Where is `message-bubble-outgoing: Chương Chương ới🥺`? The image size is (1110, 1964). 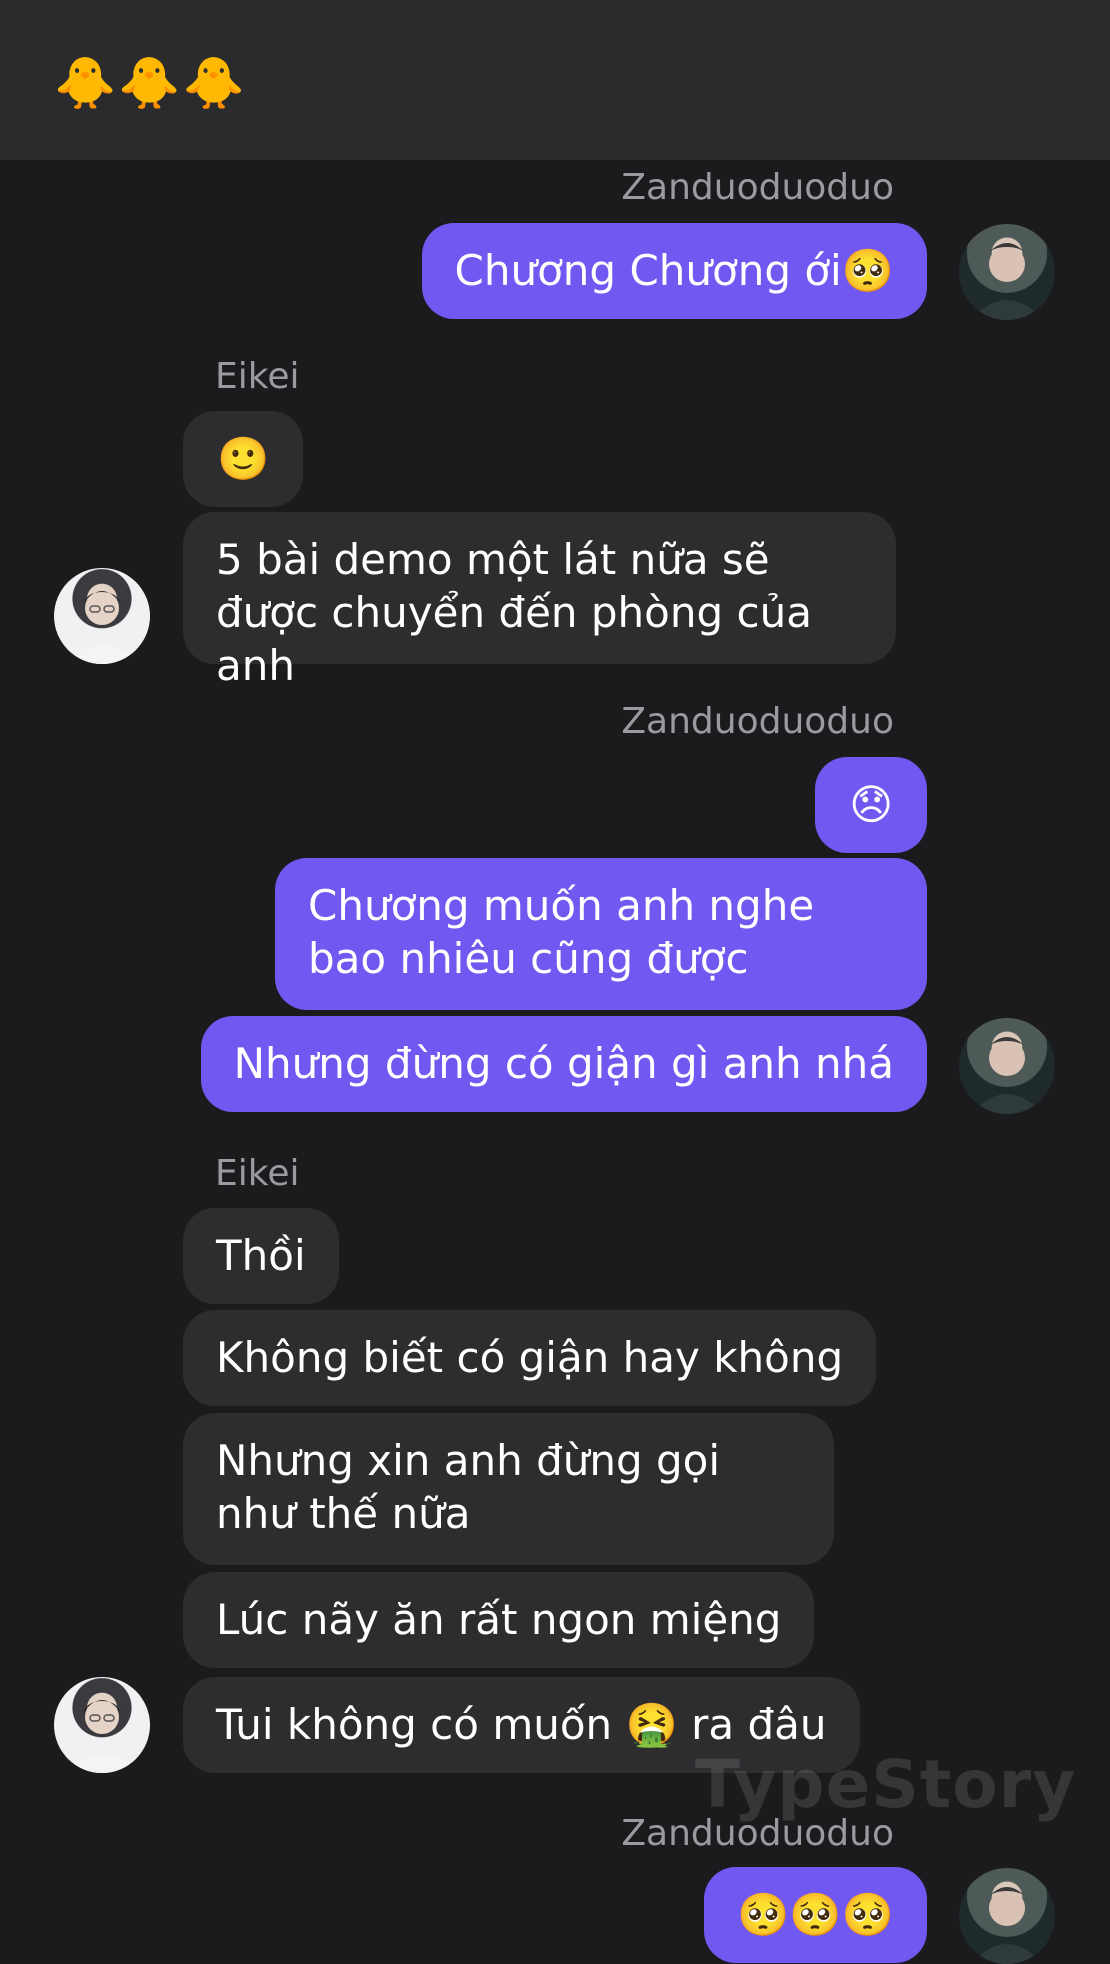
message-bubble-outgoing: Chương Chương ới🥺 is located at coordinates (674, 271).